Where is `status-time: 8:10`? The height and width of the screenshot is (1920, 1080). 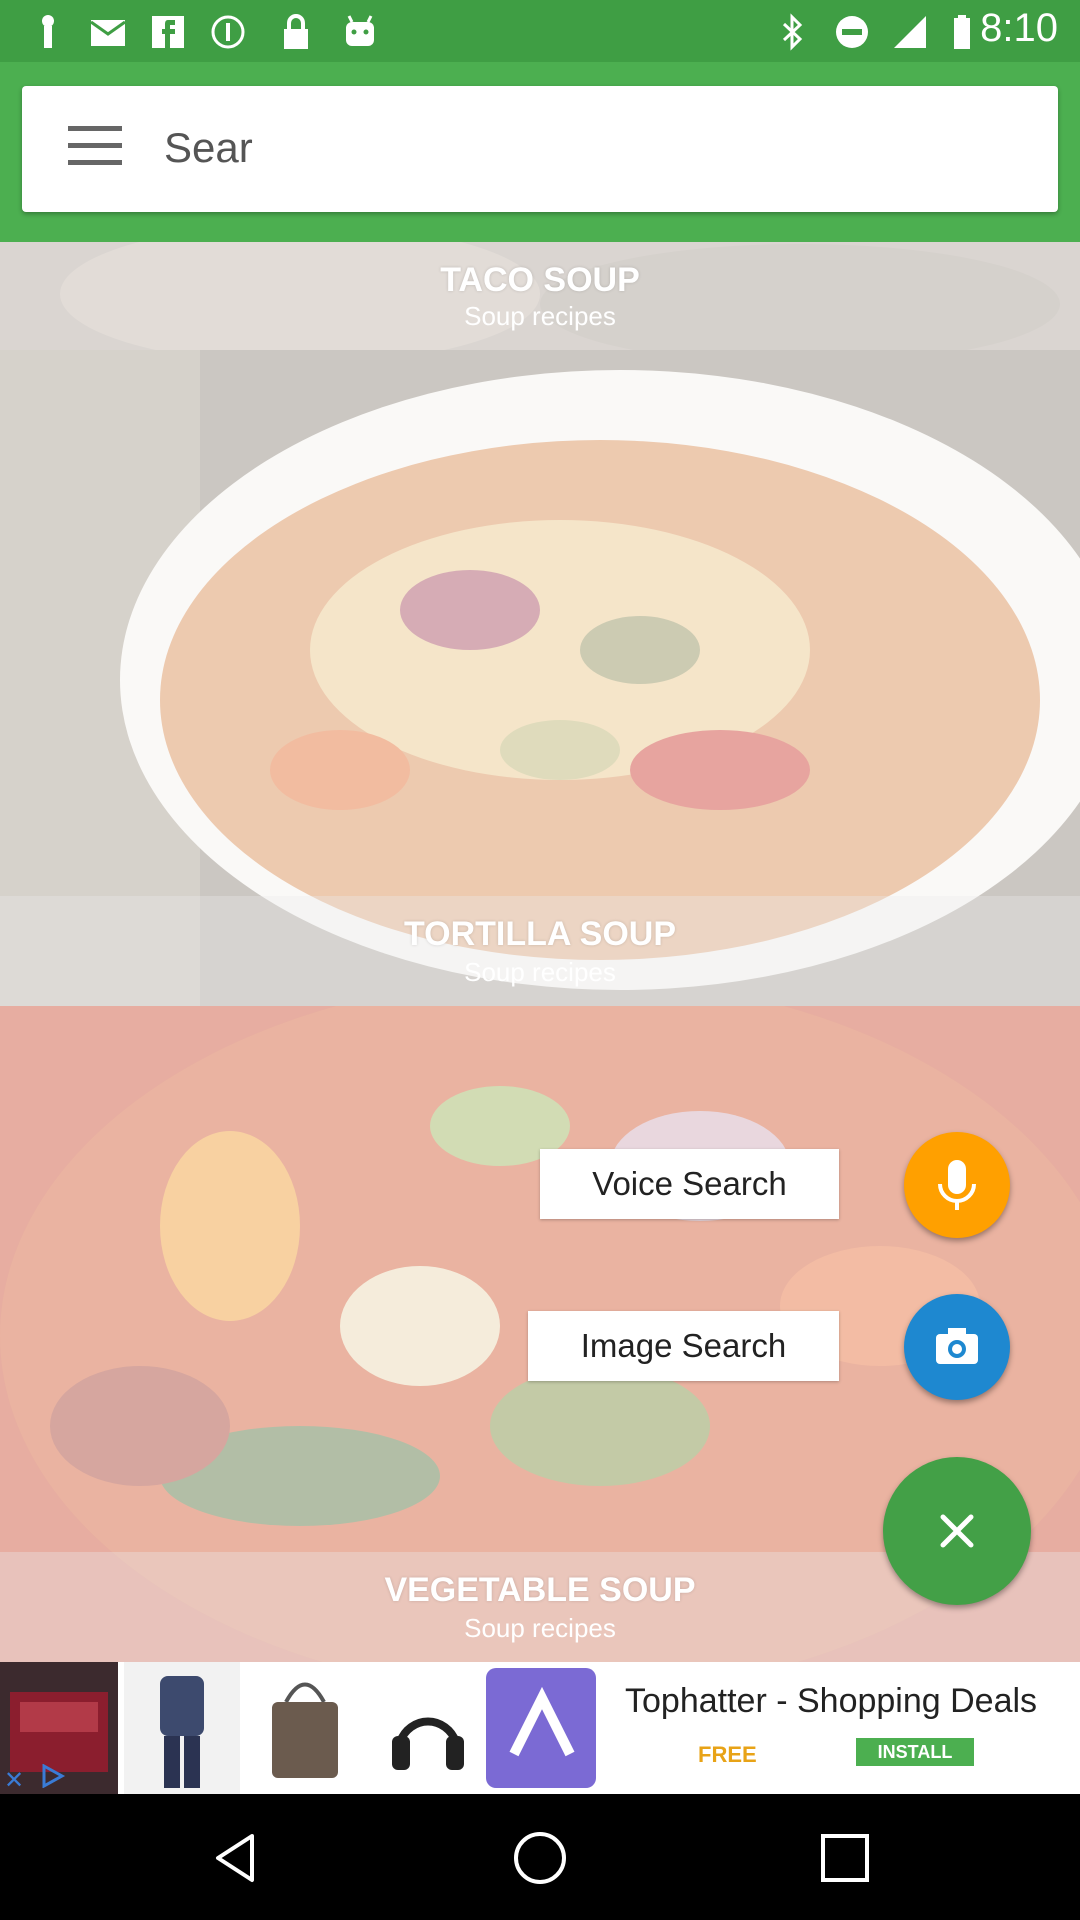
status-time: 8:10 is located at coordinates (1019, 28).